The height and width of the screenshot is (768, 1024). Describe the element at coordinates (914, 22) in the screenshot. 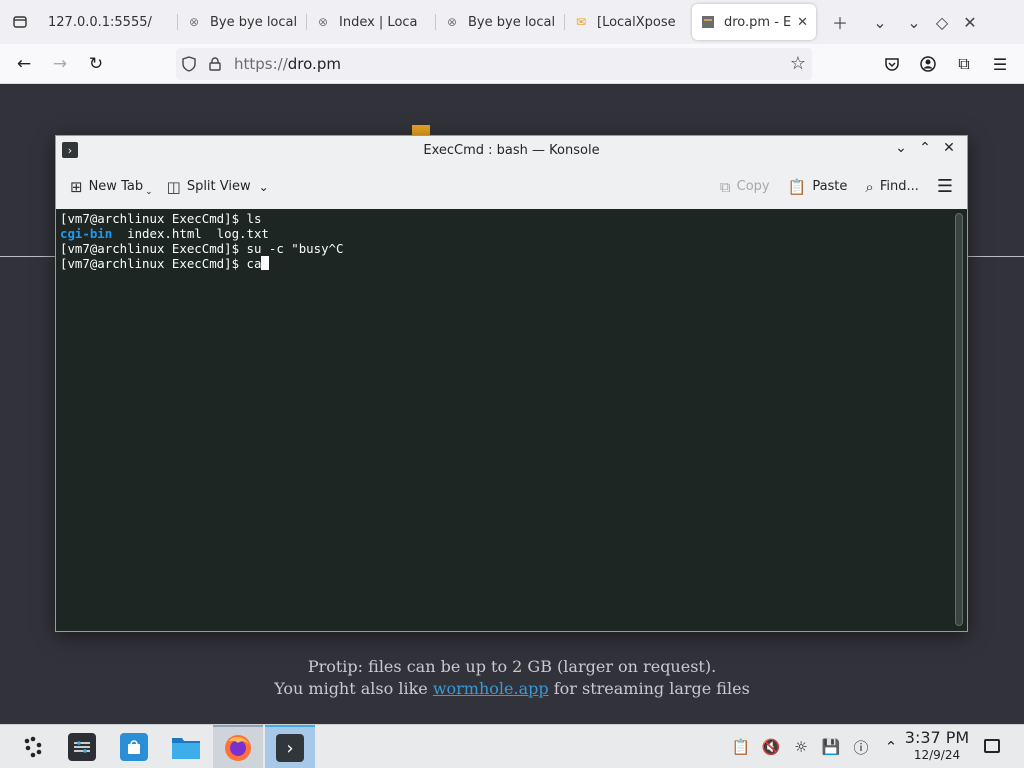

I see `minimize-window-icon: ⌄` at that location.